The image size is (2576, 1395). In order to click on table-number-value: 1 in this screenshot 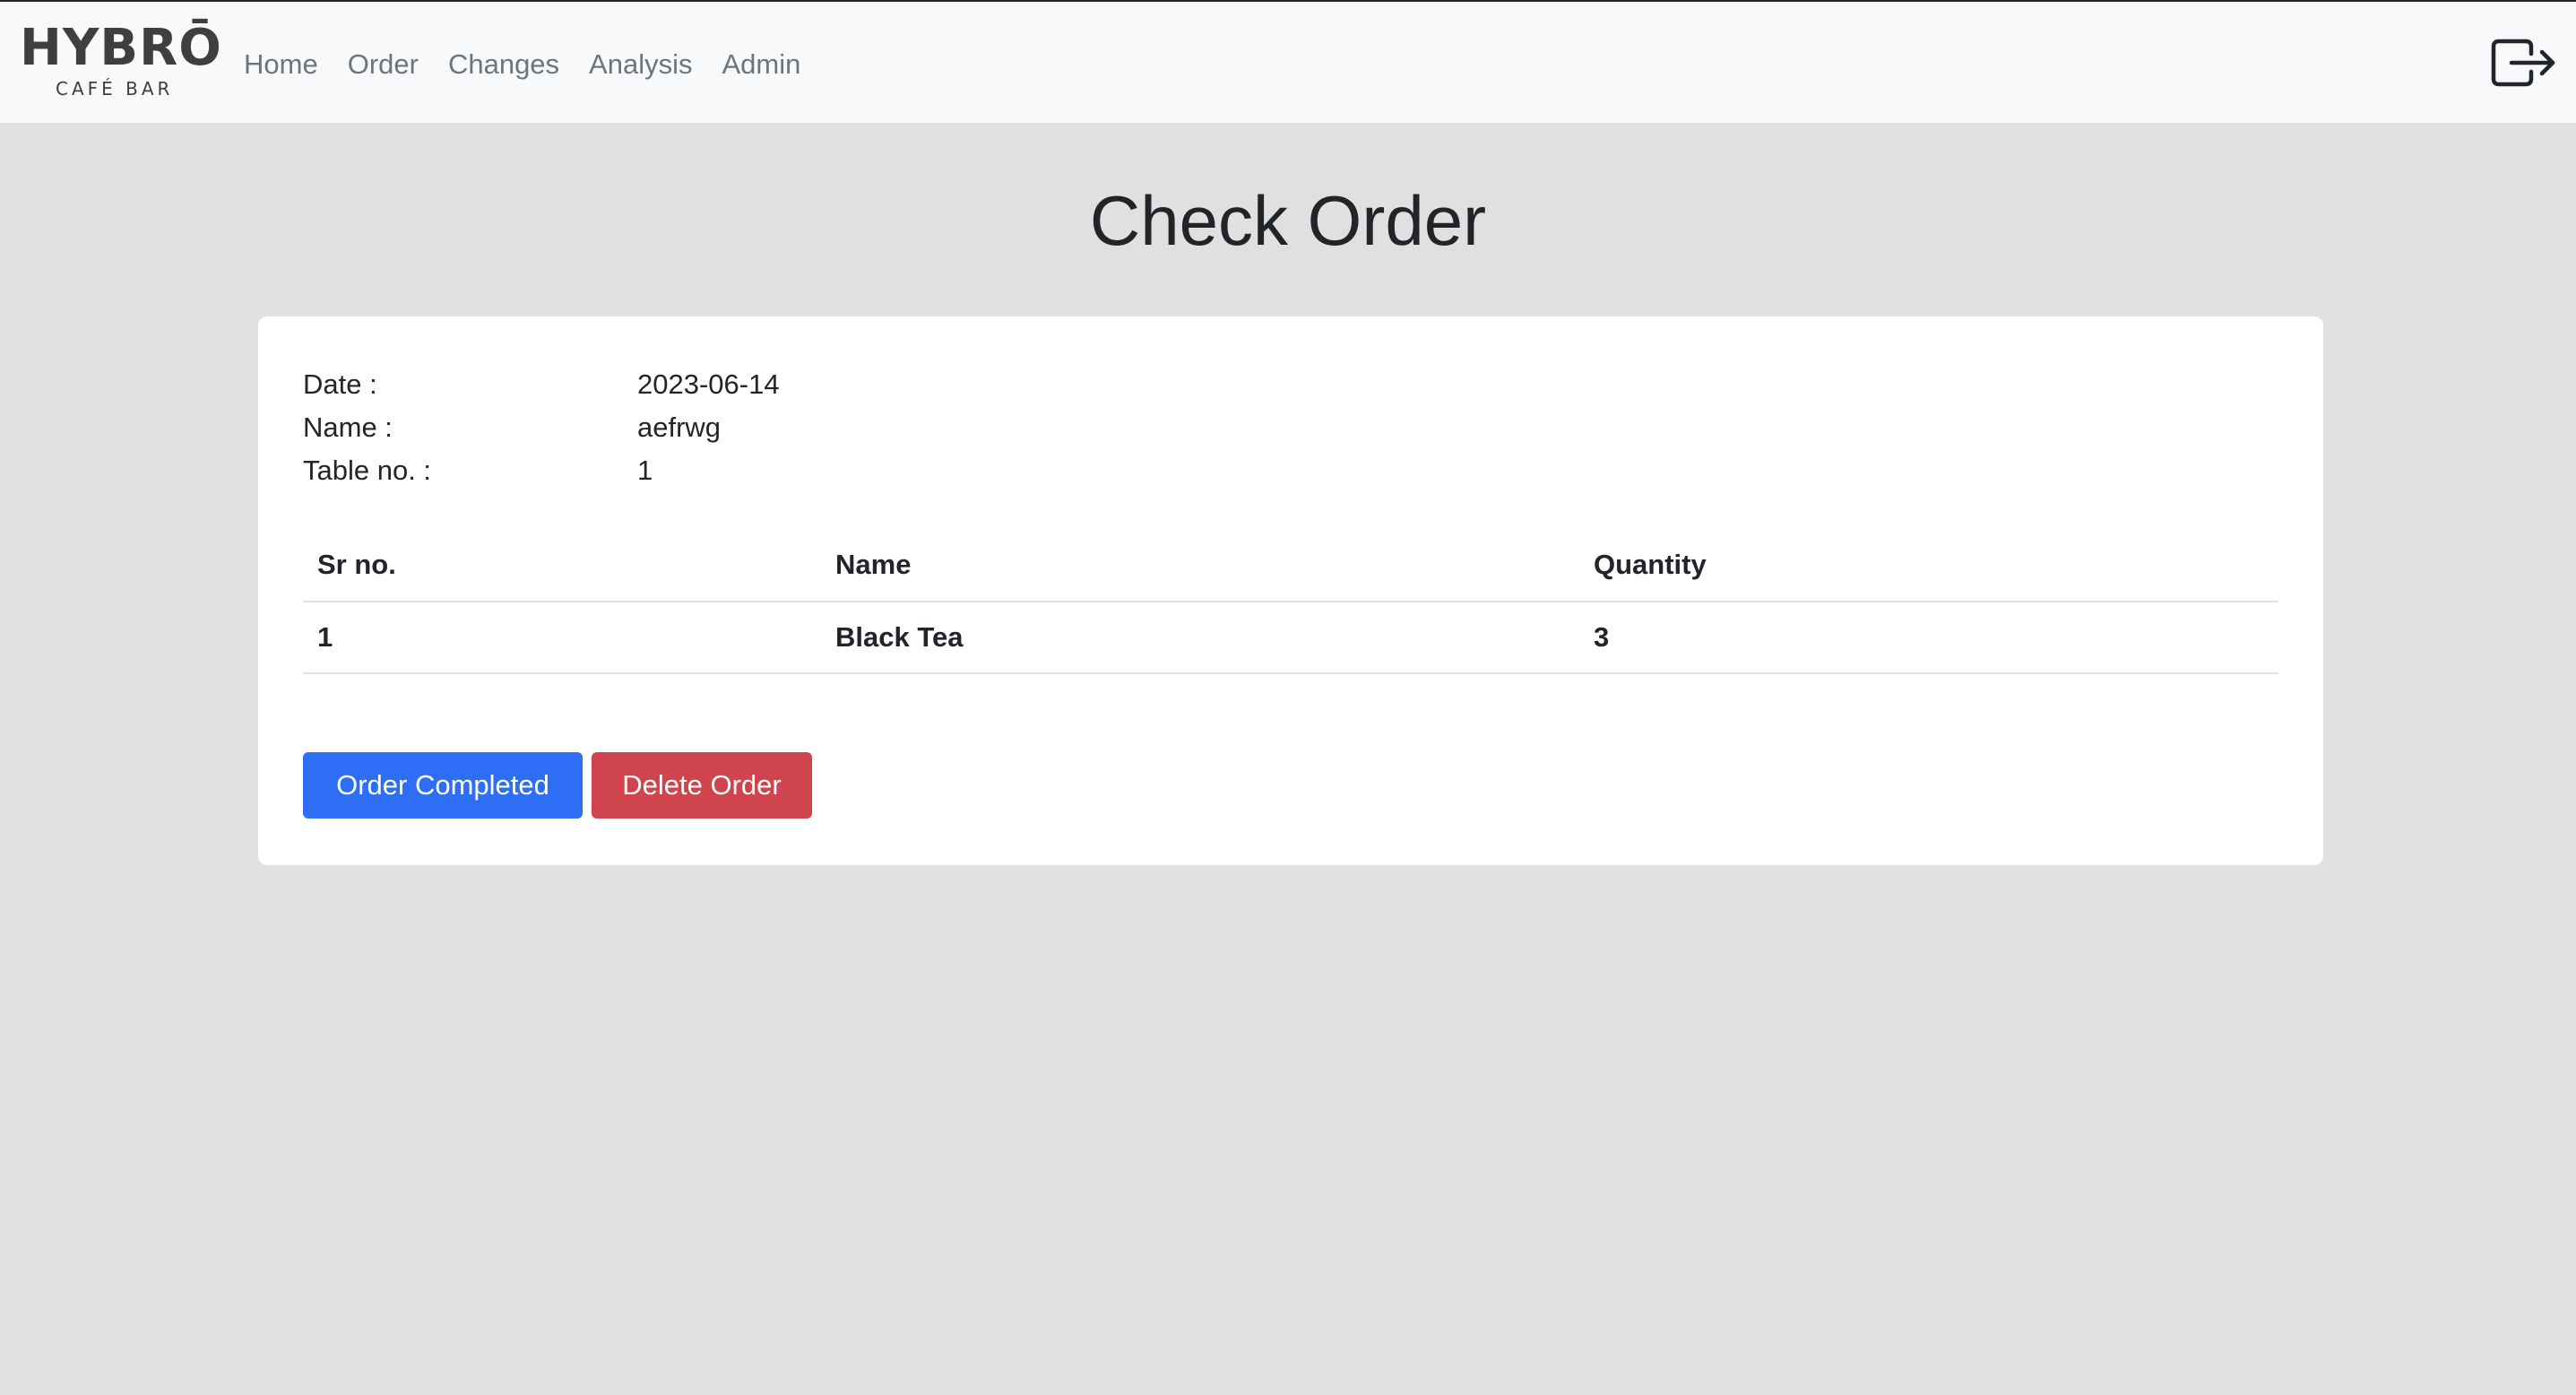, I will do `click(645, 470)`.